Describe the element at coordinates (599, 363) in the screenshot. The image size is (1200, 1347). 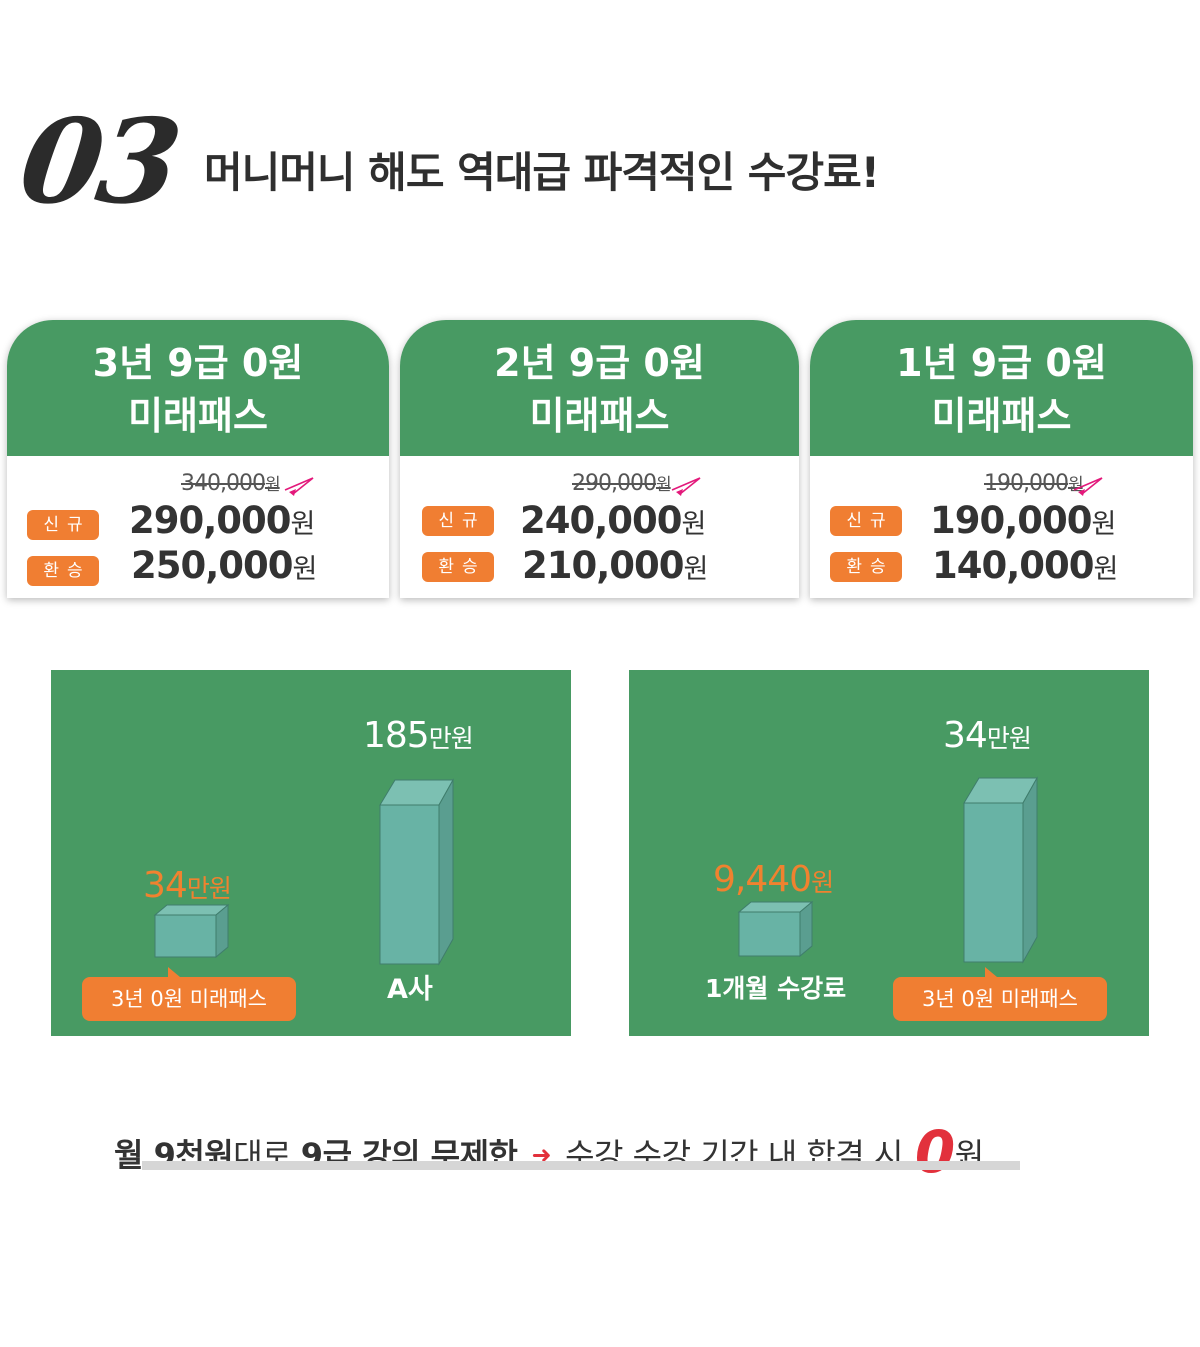
I see `card-title-line1: 2년 9급 0원` at that location.